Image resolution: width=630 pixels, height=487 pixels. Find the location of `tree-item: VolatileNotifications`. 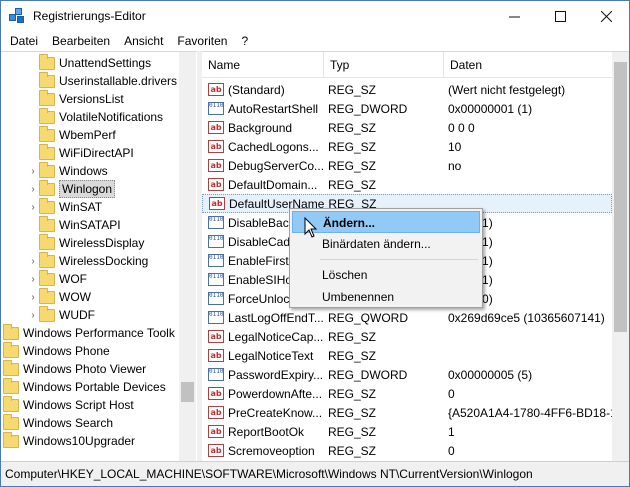

tree-item: VolatileNotifications is located at coordinates (95, 116).